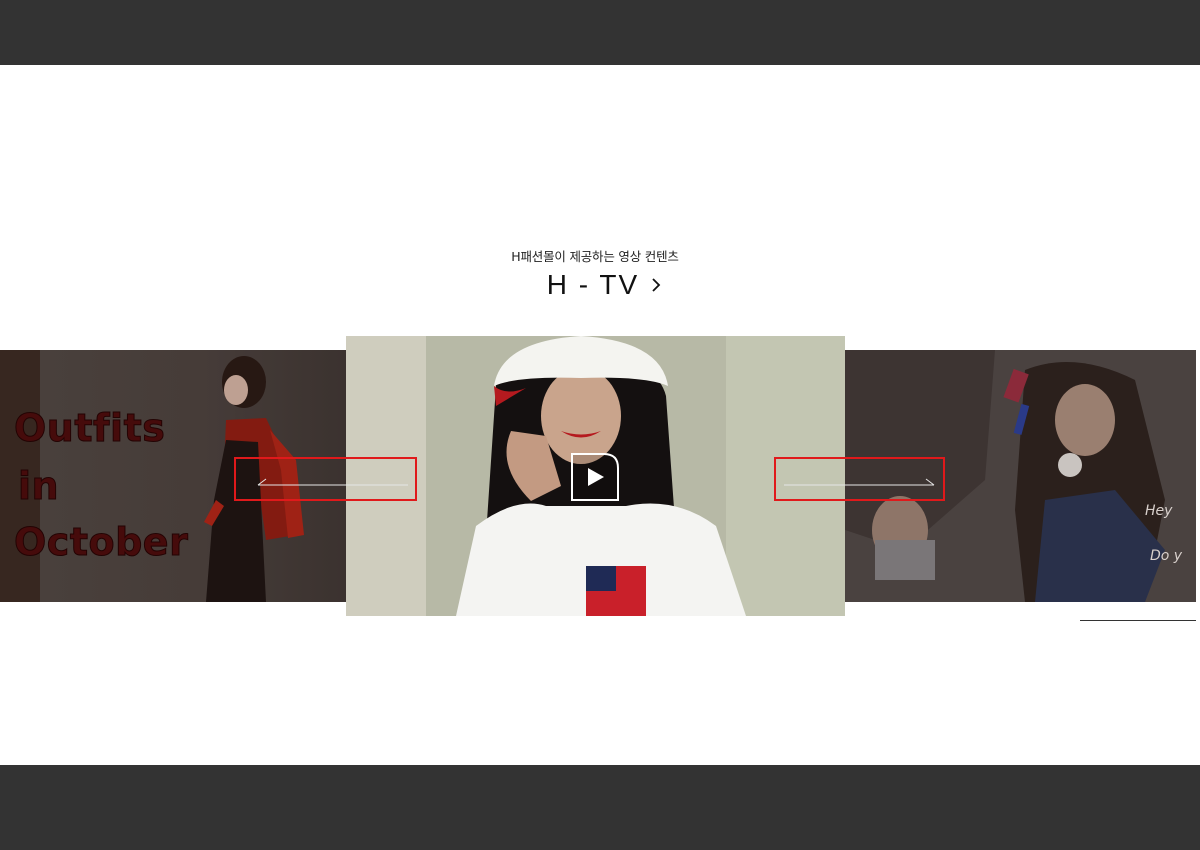 The image size is (1200, 850). What do you see at coordinates (593, 284) in the screenshot?
I see `section-title: H - TV` at bounding box center [593, 284].